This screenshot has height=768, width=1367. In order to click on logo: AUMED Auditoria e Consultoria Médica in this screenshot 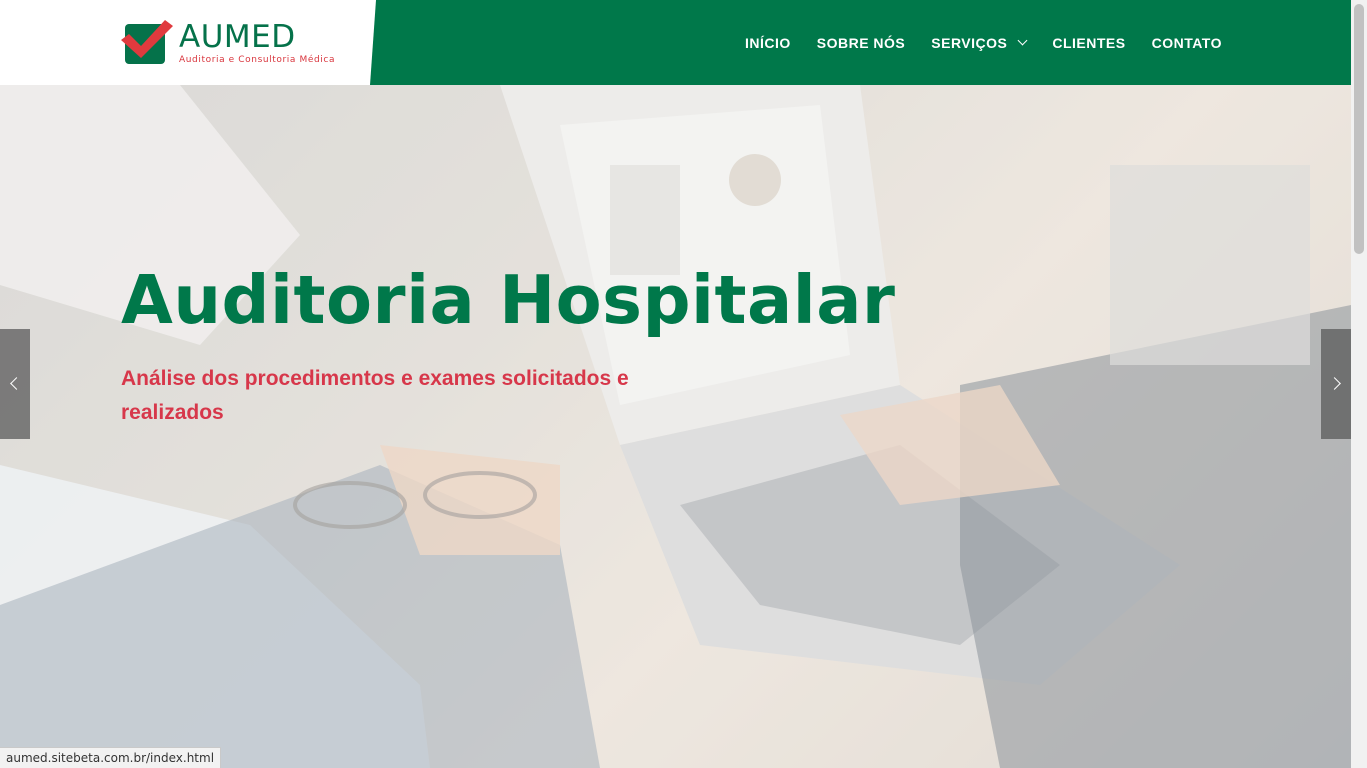, I will do `click(228, 43)`.